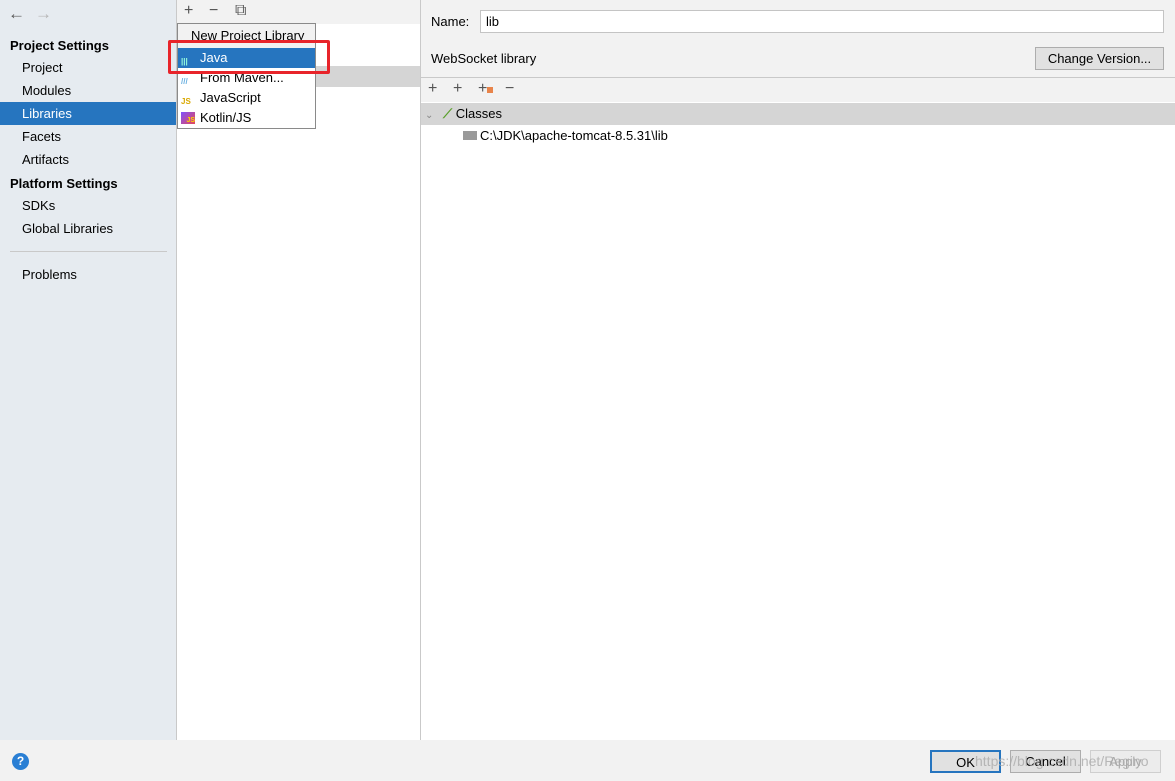 This screenshot has width=1175, height=781. Describe the element at coordinates (448, 113) in the screenshot. I see `classes-icon: ⟋` at that location.